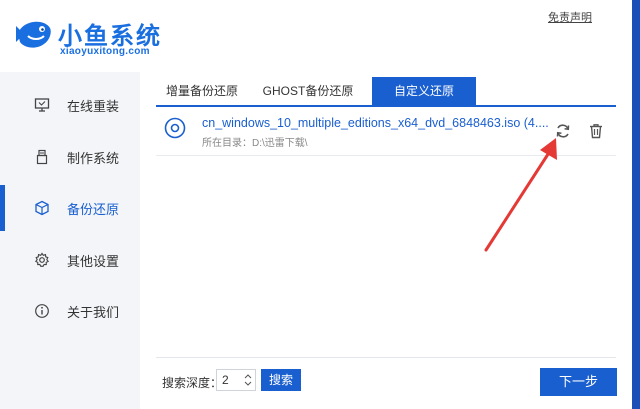 The image size is (640, 409). Describe the element at coordinates (248, 380) in the screenshot. I see `spinner-arrows-icon` at that location.